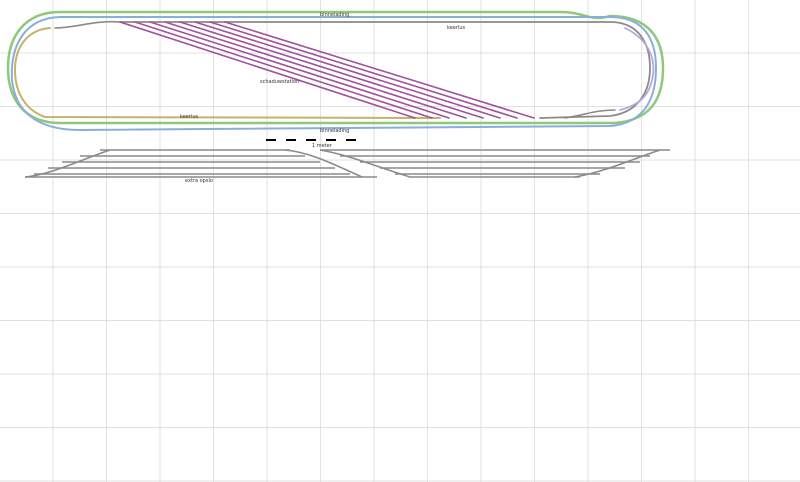 The height and width of the screenshot is (482, 800). I want to click on label-bottom-yard: extra opslo, so click(199, 181).